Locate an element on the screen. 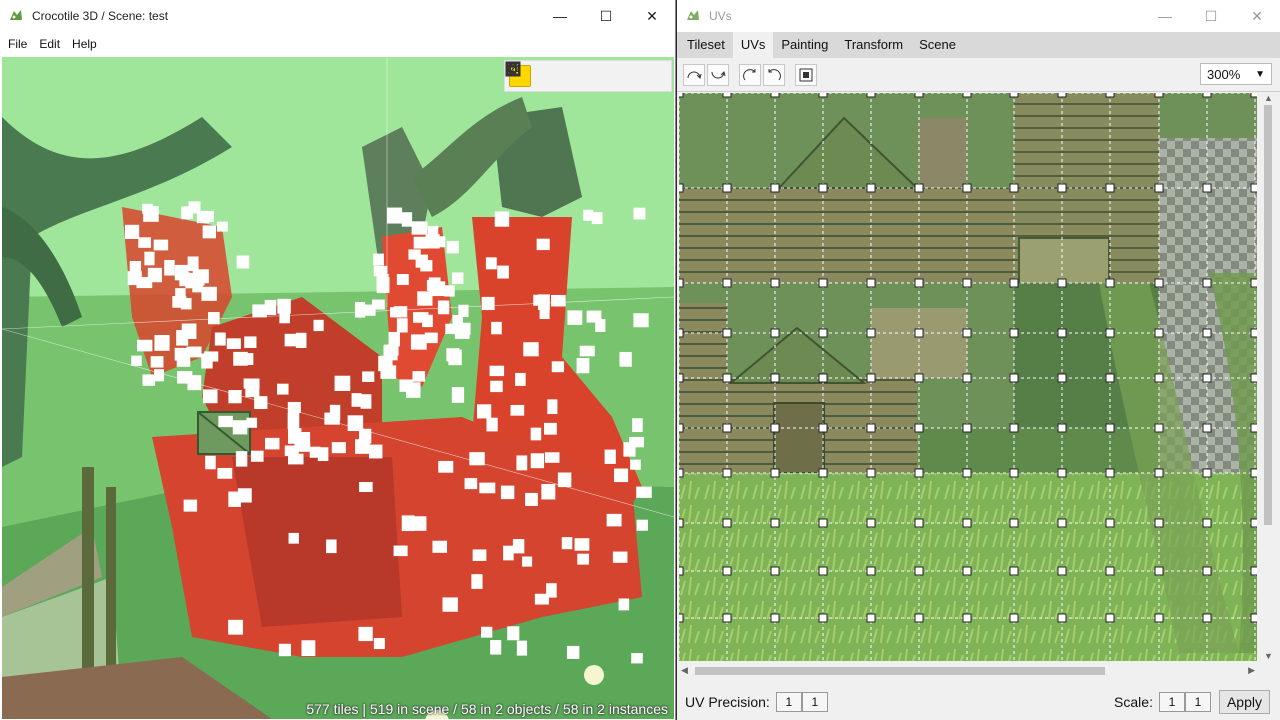 The image size is (1280, 720). uv-maximize-button: ☐ is located at coordinates (1211, 16).